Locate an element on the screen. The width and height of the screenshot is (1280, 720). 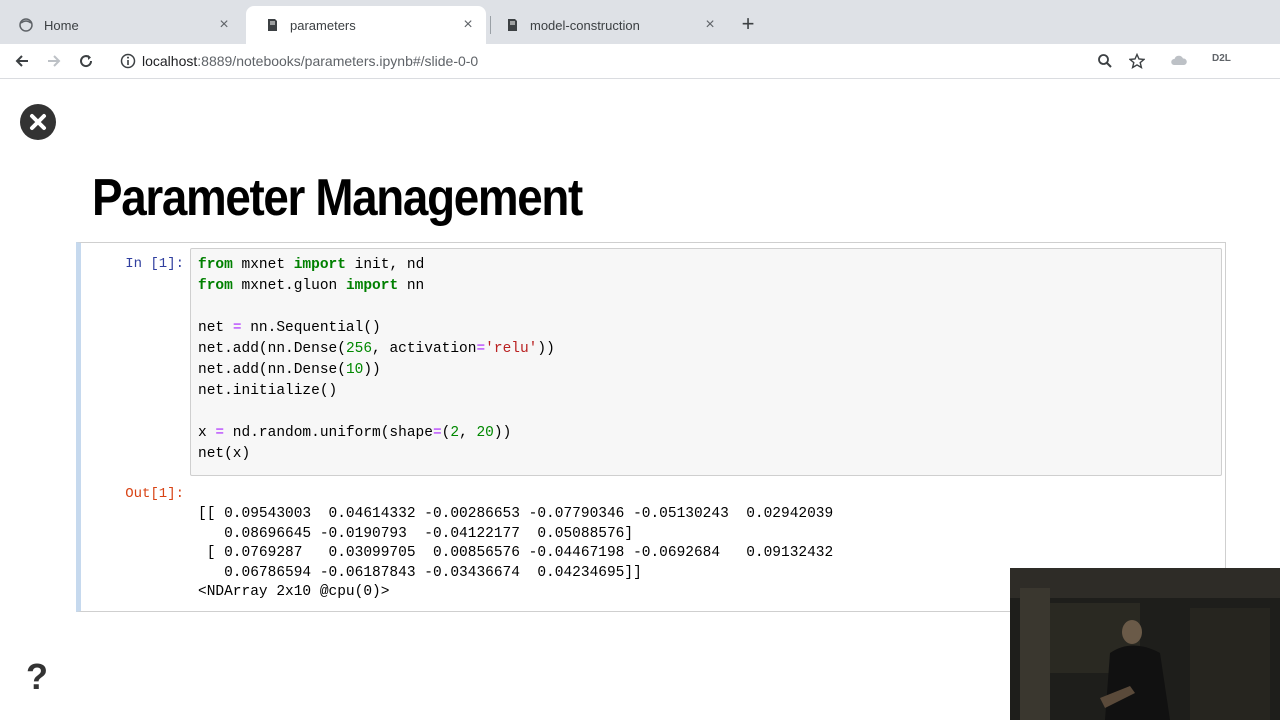
reload-button is located at coordinates (86, 61).